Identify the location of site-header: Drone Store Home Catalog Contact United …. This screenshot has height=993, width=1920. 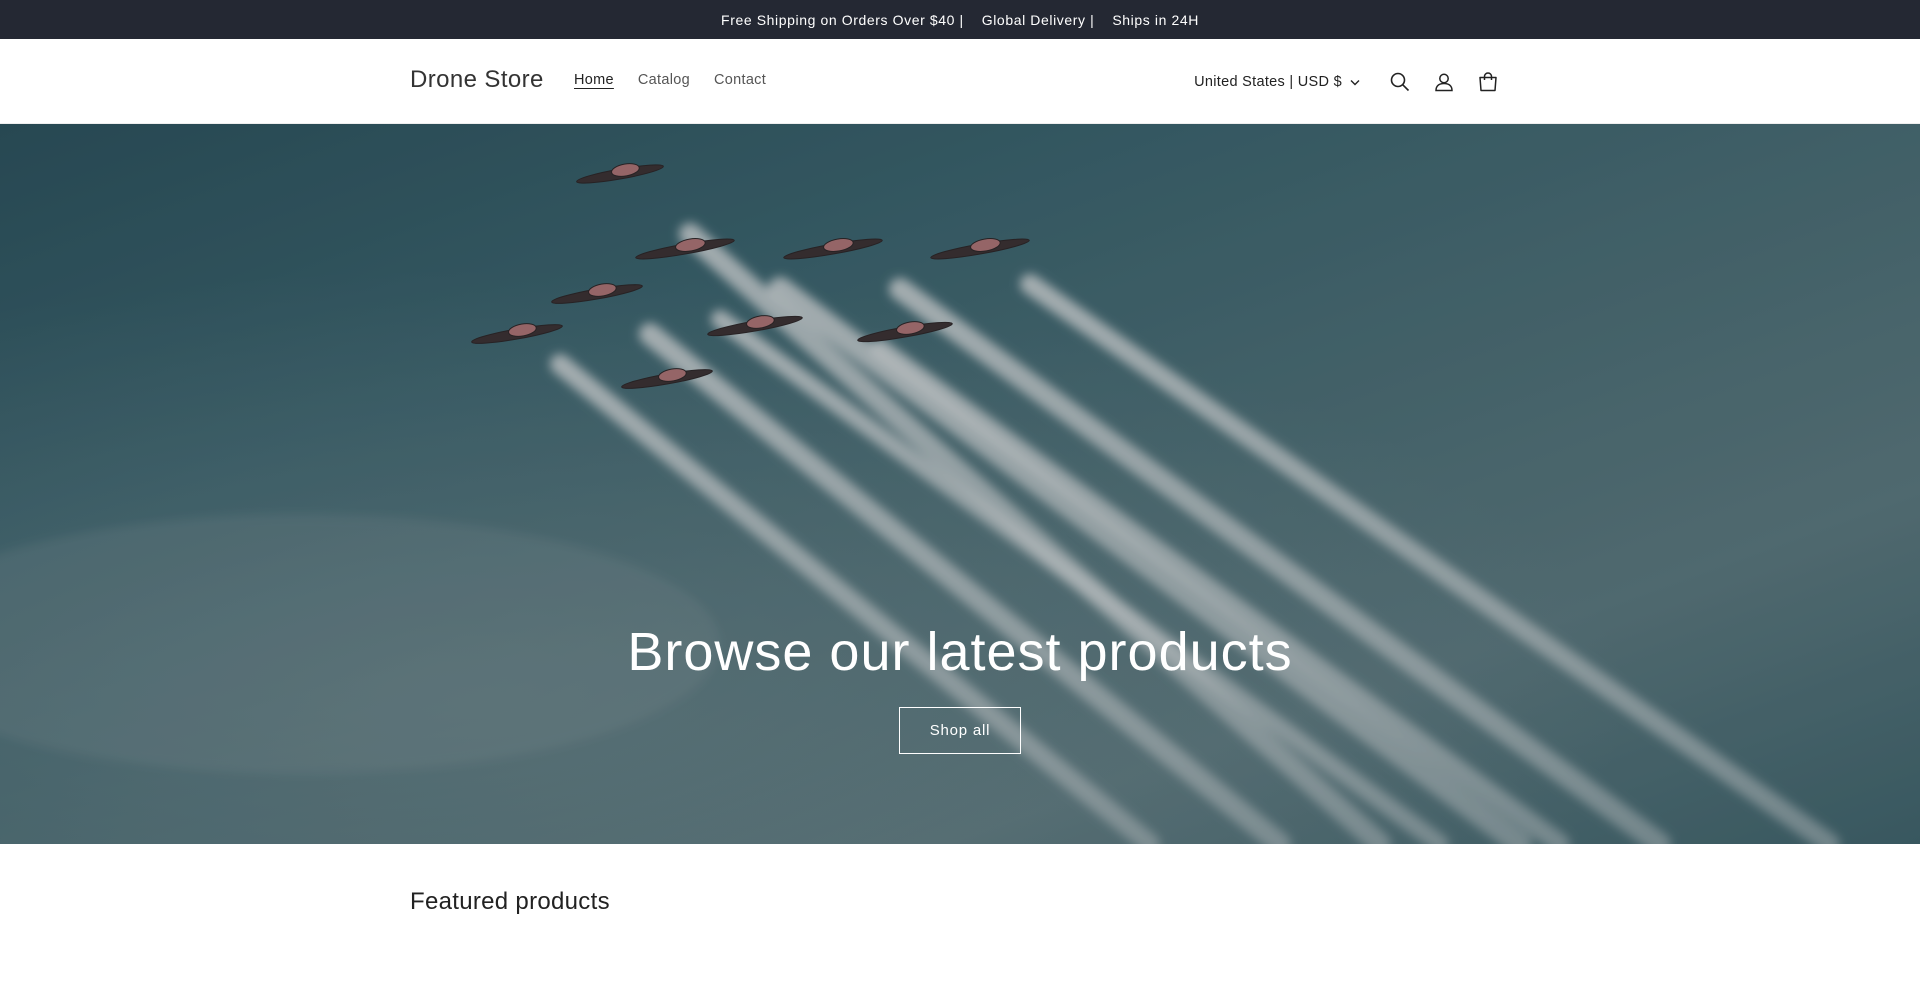
(960, 81).